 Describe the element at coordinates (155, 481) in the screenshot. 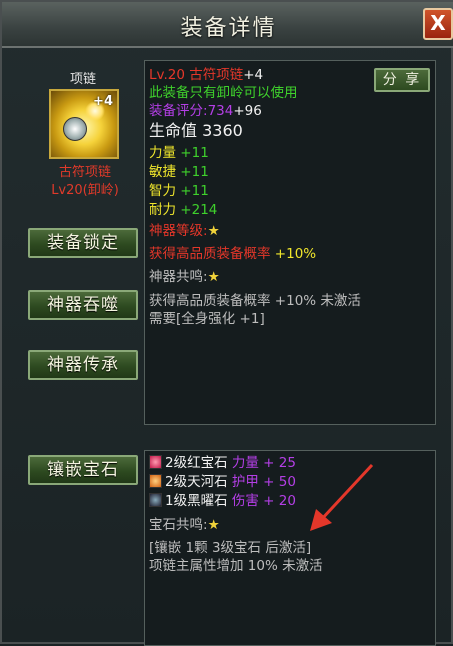

I see `orange-gem-icon` at that location.